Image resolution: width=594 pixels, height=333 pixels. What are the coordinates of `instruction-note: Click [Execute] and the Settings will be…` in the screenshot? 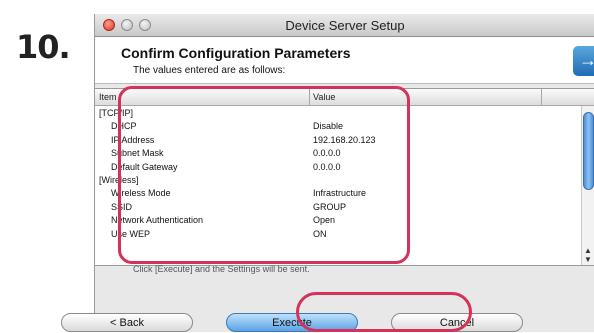 It's located at (221, 269).